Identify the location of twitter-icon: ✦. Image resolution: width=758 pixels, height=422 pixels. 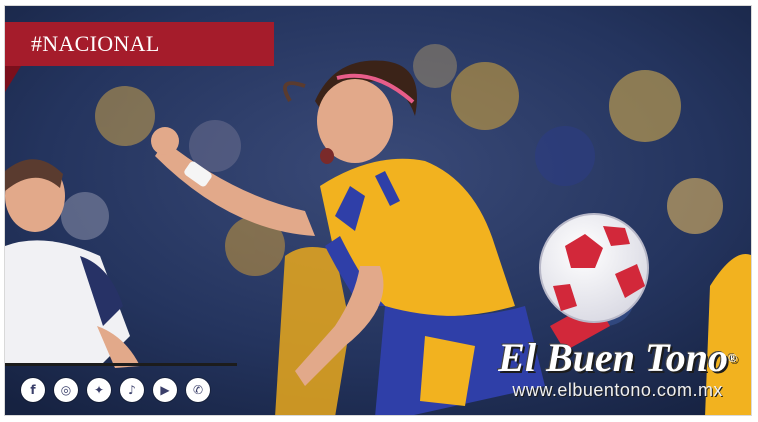
(99, 390).